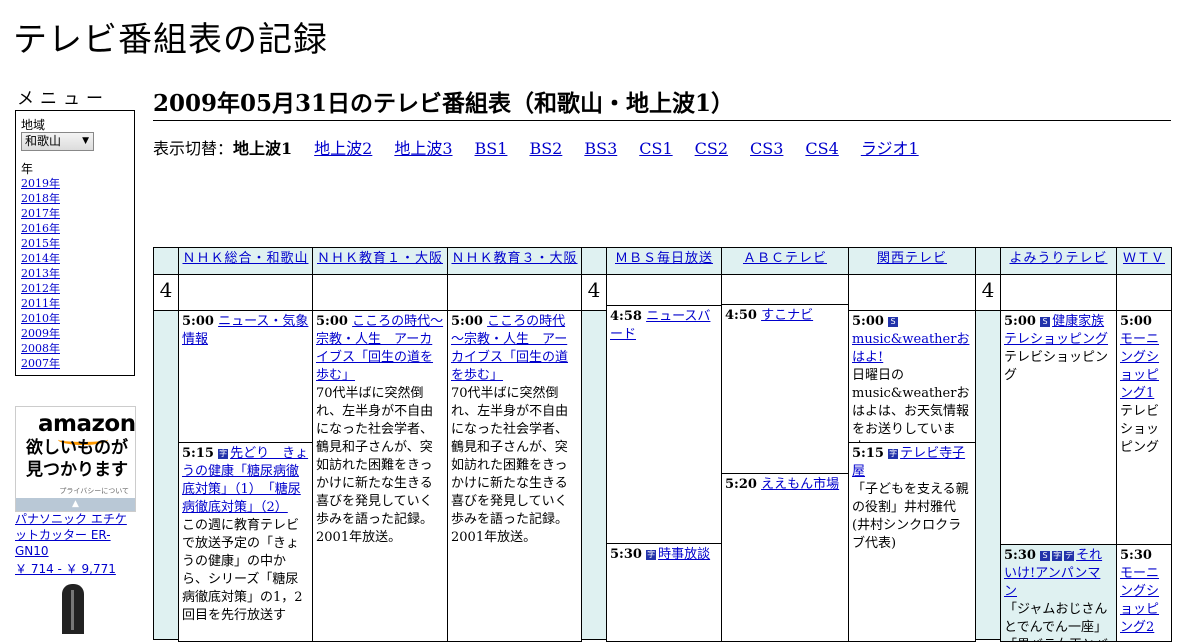 The image size is (1200, 642). I want to click on switcher-link: CS1, so click(655, 148).